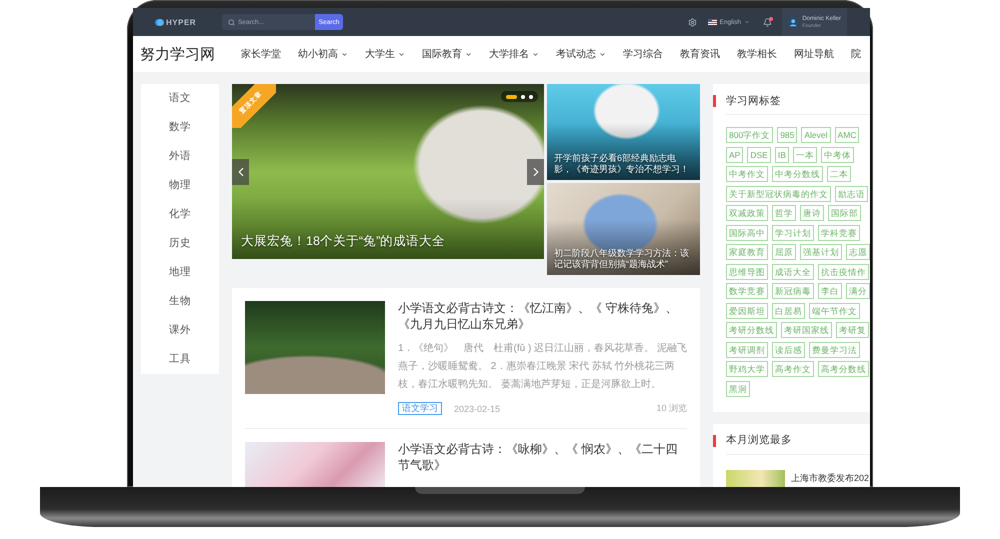 The width and height of the screenshot is (1000, 539). Describe the element at coordinates (180, 330) in the screenshot. I see `subject-link: 课外` at that location.